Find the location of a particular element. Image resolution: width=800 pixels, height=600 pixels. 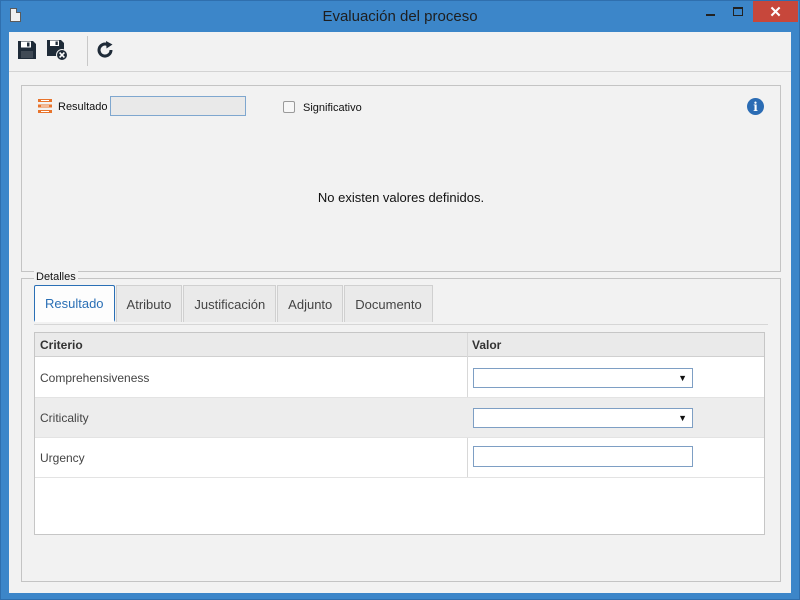

table-row: Comprehensiveness ▼ is located at coordinates (399, 378).